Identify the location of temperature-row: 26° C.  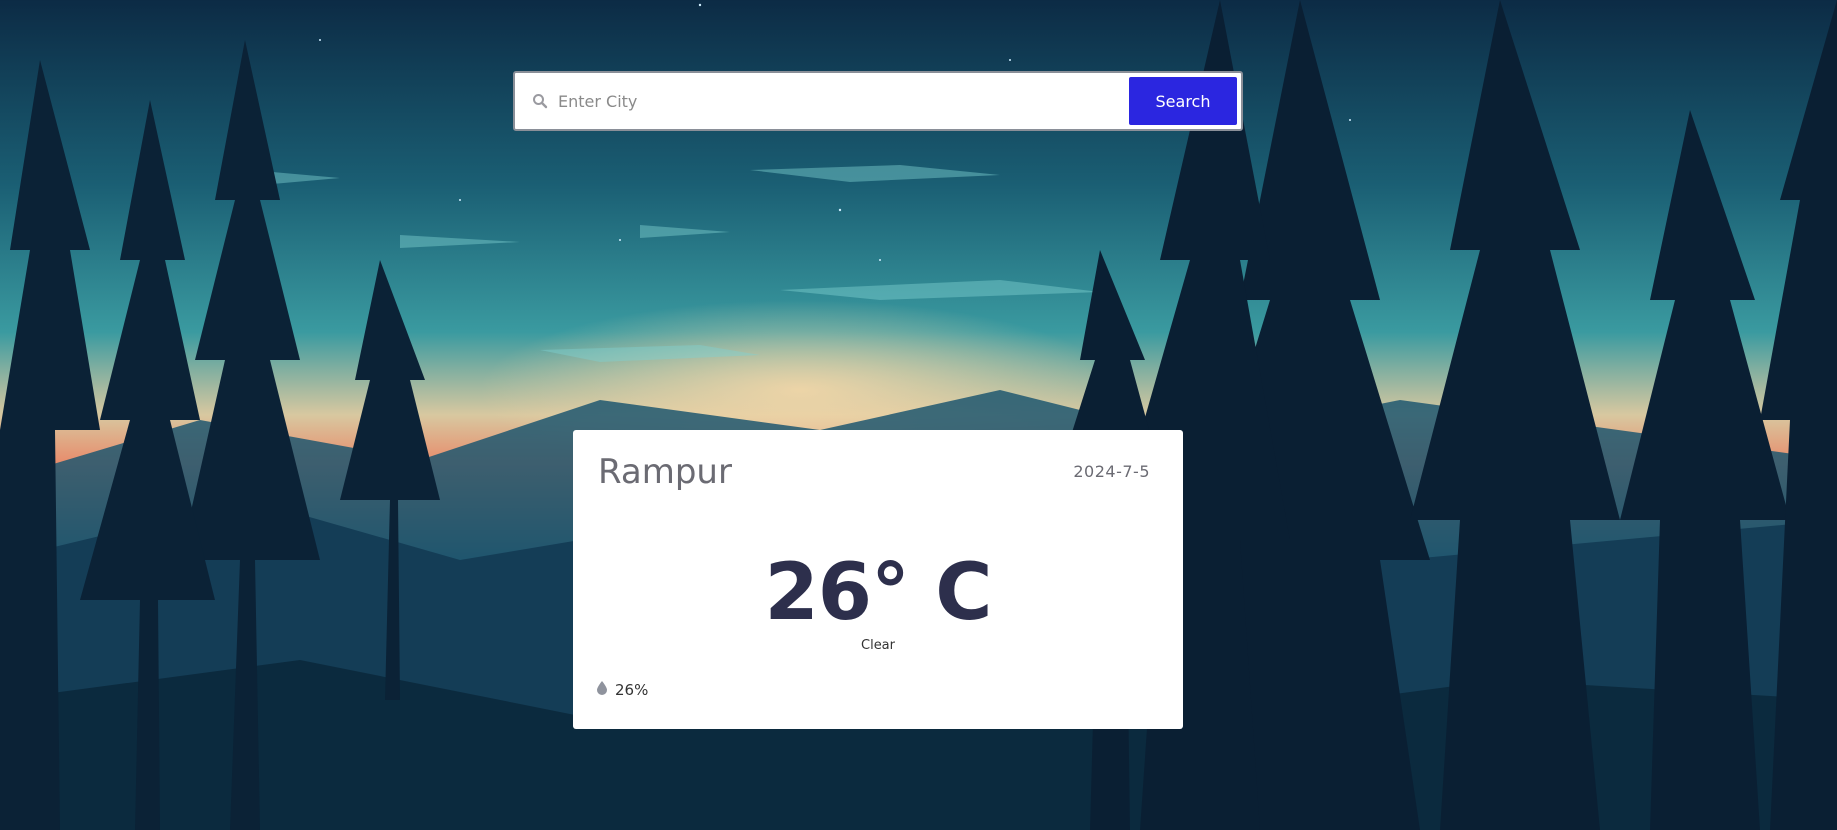
(878, 593).